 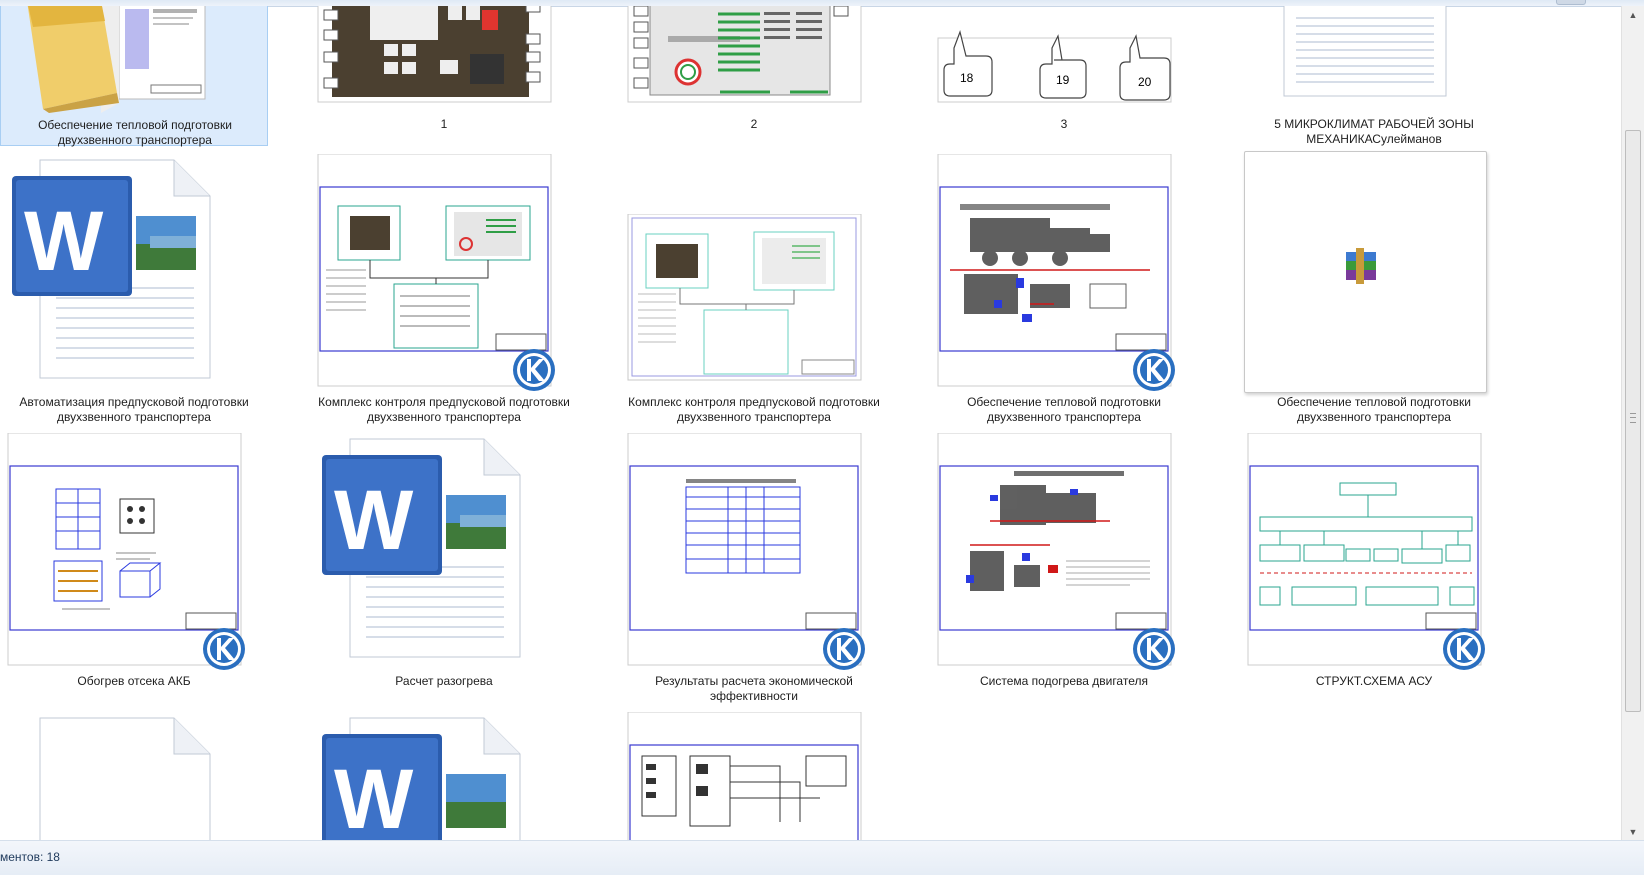 What do you see at coordinates (134, 564) in the screenshot?
I see `file-tile: Обогрев отсека АКБ` at bounding box center [134, 564].